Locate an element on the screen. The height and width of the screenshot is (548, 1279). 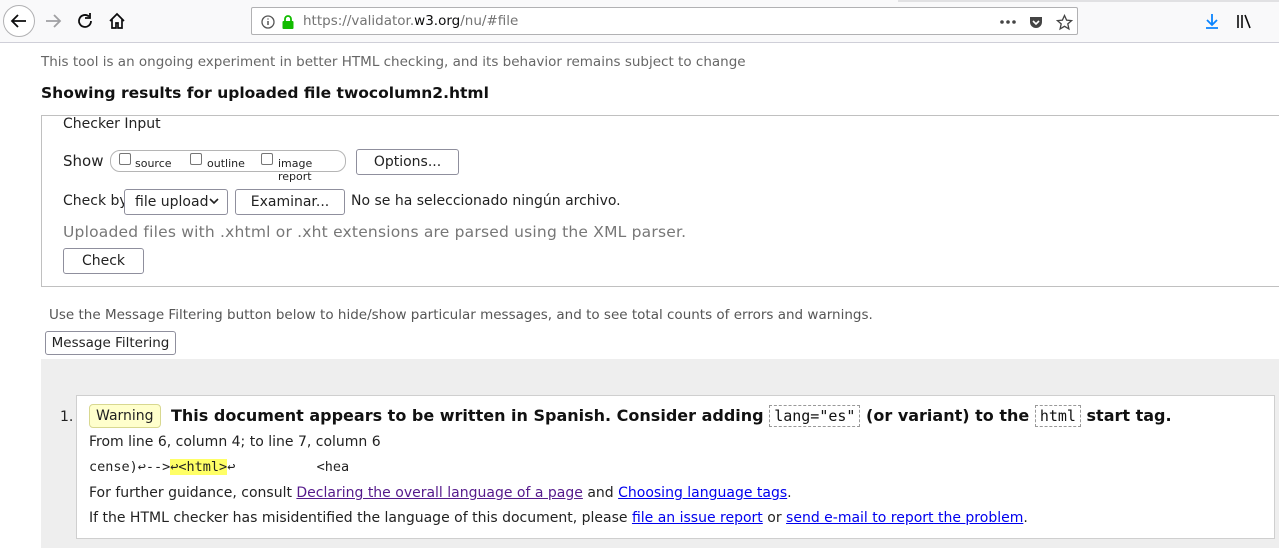
guidance-and: and is located at coordinates (600, 493).